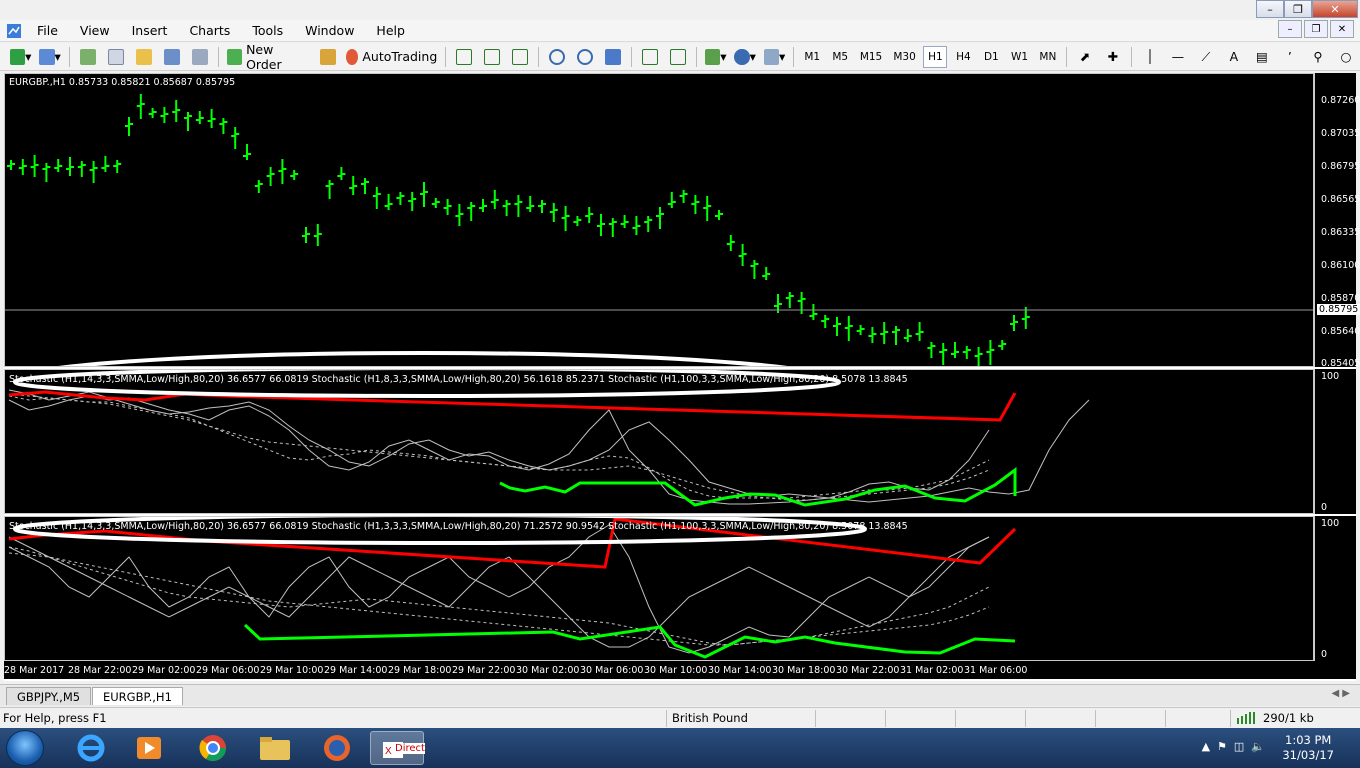 This screenshot has width=1360, height=768. Describe the element at coordinates (213, 748) in the screenshot. I see `chrome-taskbar-button` at that location.